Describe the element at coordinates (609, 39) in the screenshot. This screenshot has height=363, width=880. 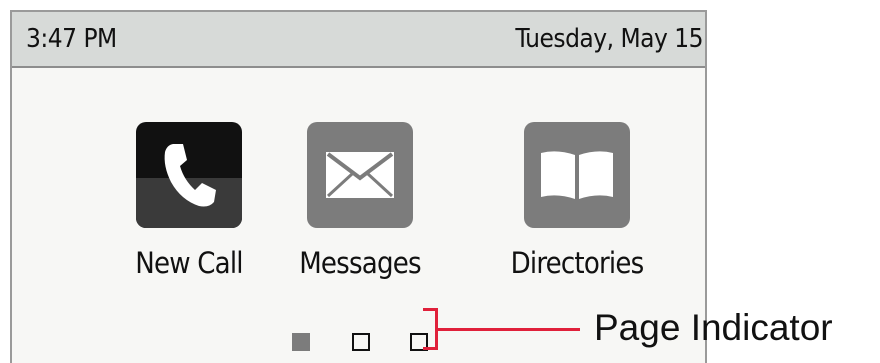
I see `status-date: Tuesday, May 15` at that location.